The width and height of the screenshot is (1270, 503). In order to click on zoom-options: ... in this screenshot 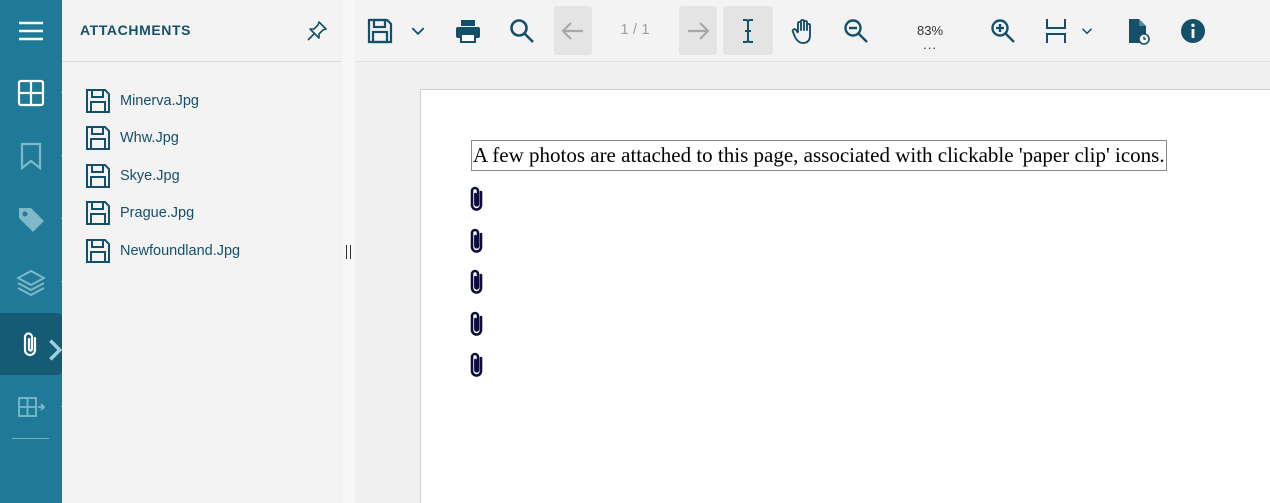, I will do `click(930, 44)`.